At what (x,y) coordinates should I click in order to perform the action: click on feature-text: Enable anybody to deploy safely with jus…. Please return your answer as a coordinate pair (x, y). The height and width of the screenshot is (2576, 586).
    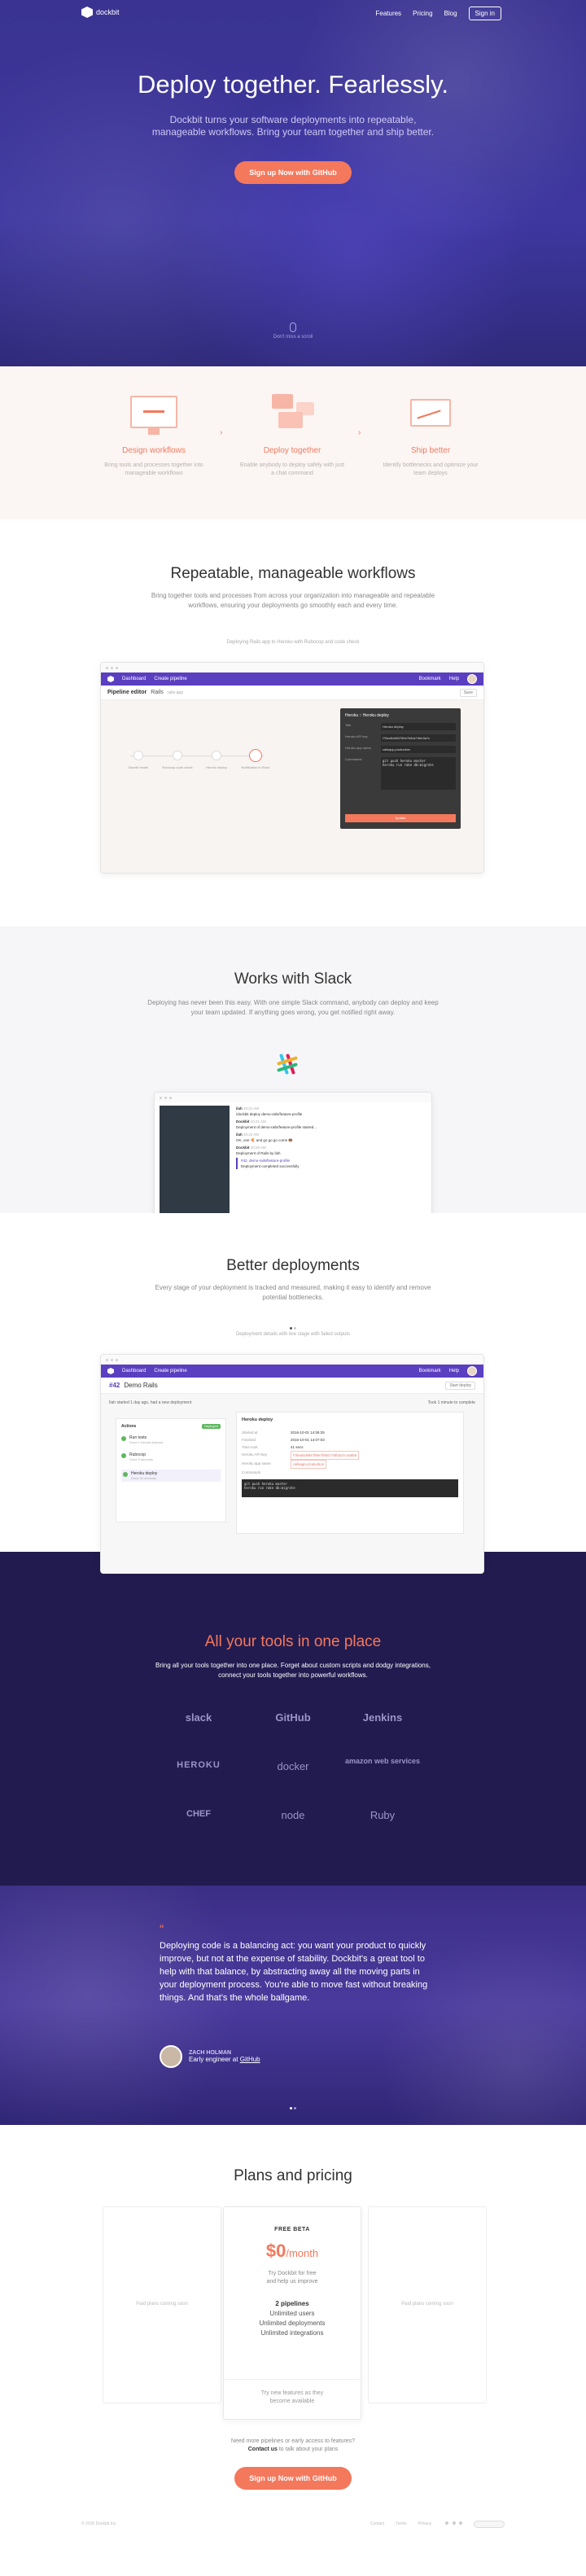
    Looking at the image, I should click on (292, 469).